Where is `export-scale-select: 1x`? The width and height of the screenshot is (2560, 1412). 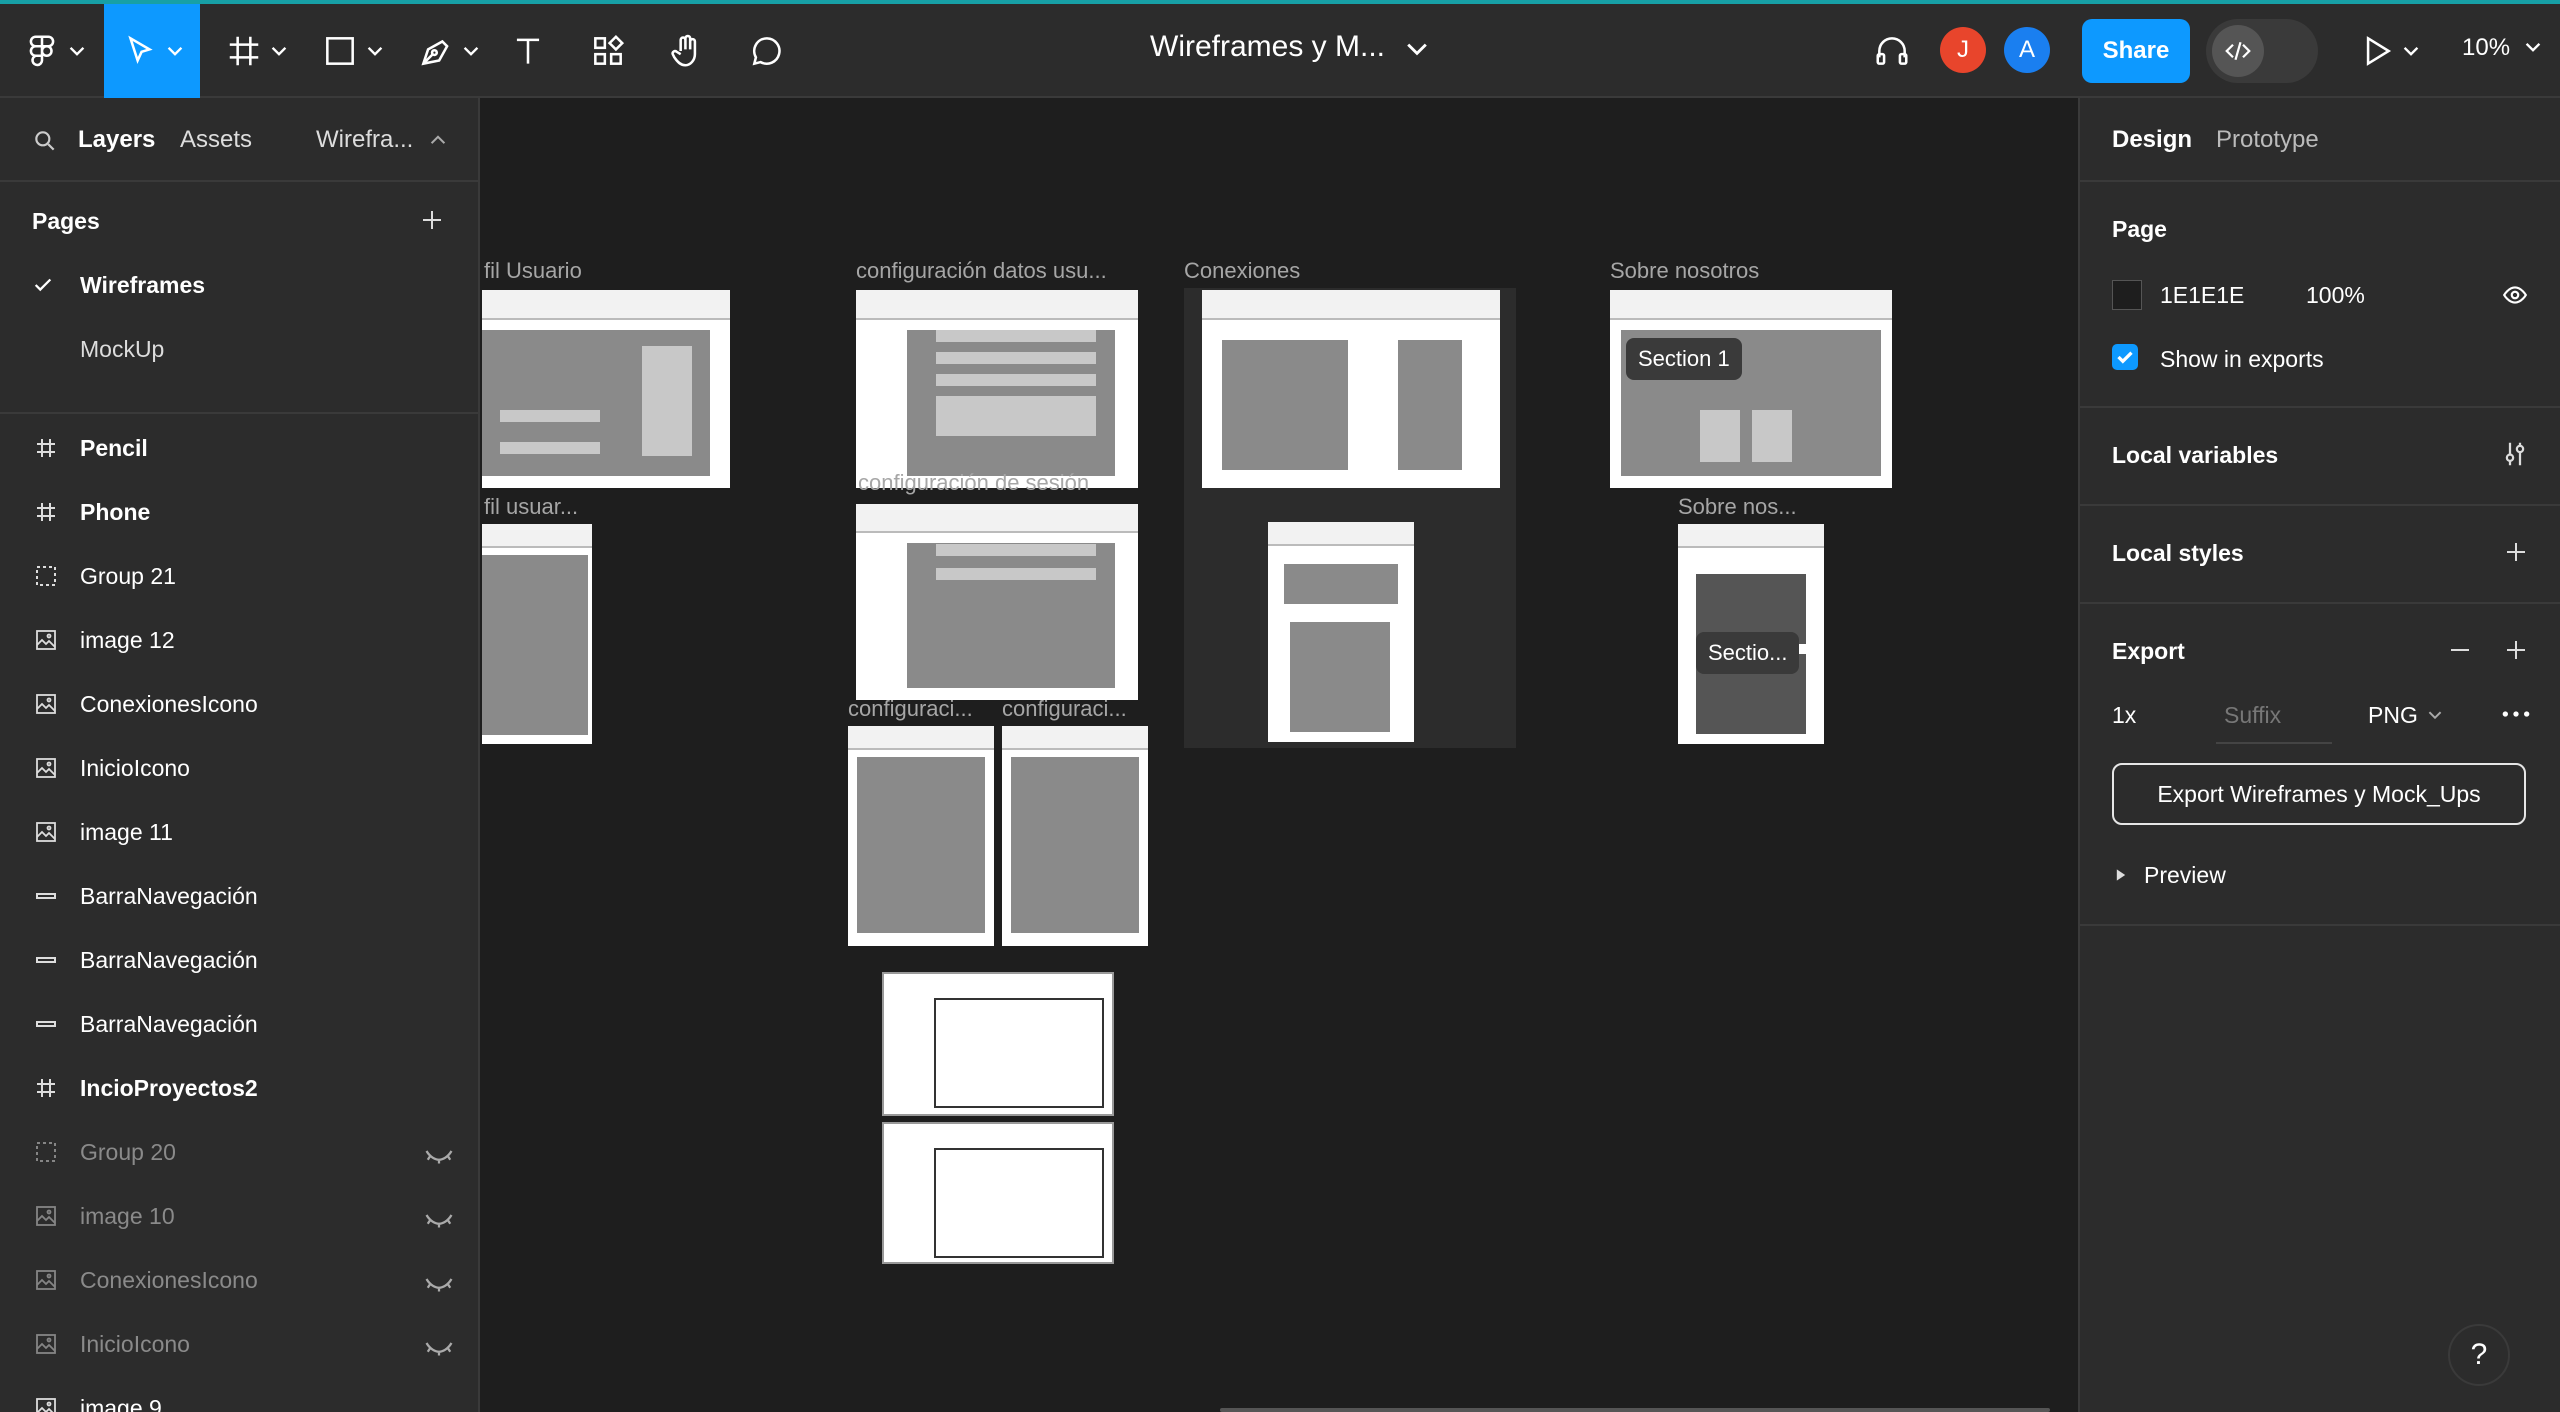
export-scale-select: 1x is located at coordinates (2124, 715).